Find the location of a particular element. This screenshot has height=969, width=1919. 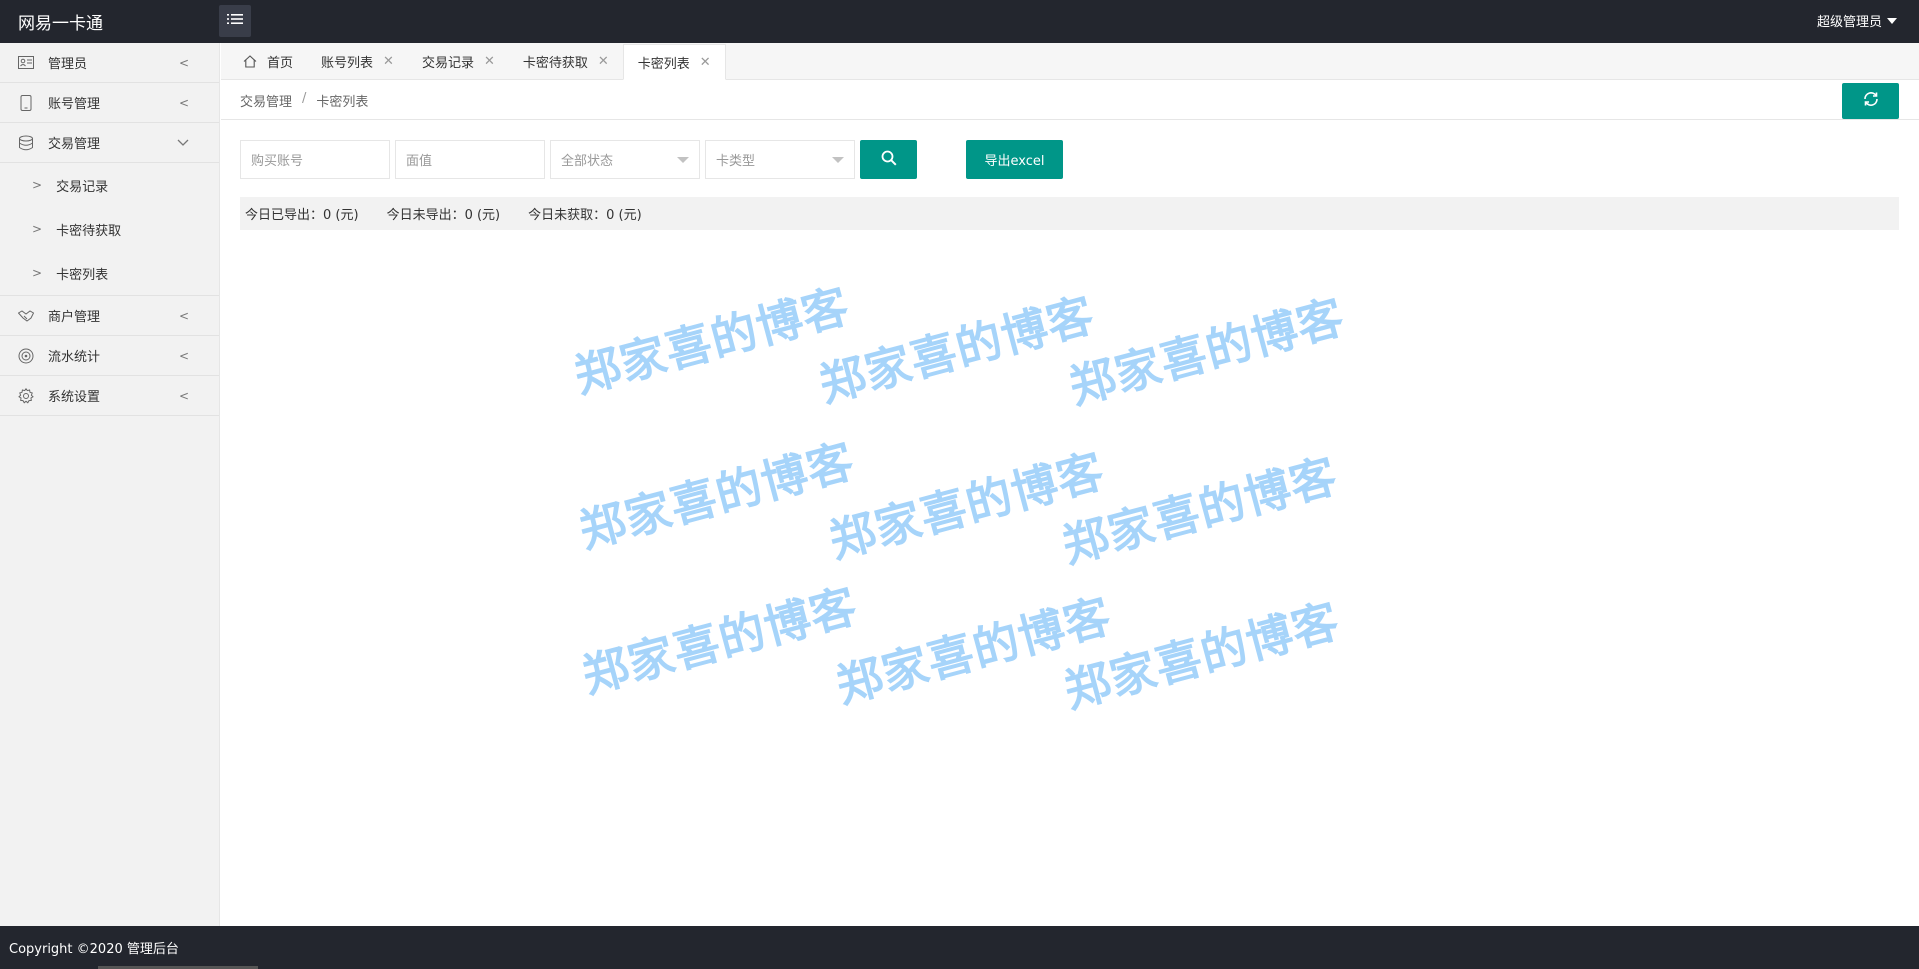

sidebar-subitem-label: 卡密列表 is located at coordinates (82, 275).